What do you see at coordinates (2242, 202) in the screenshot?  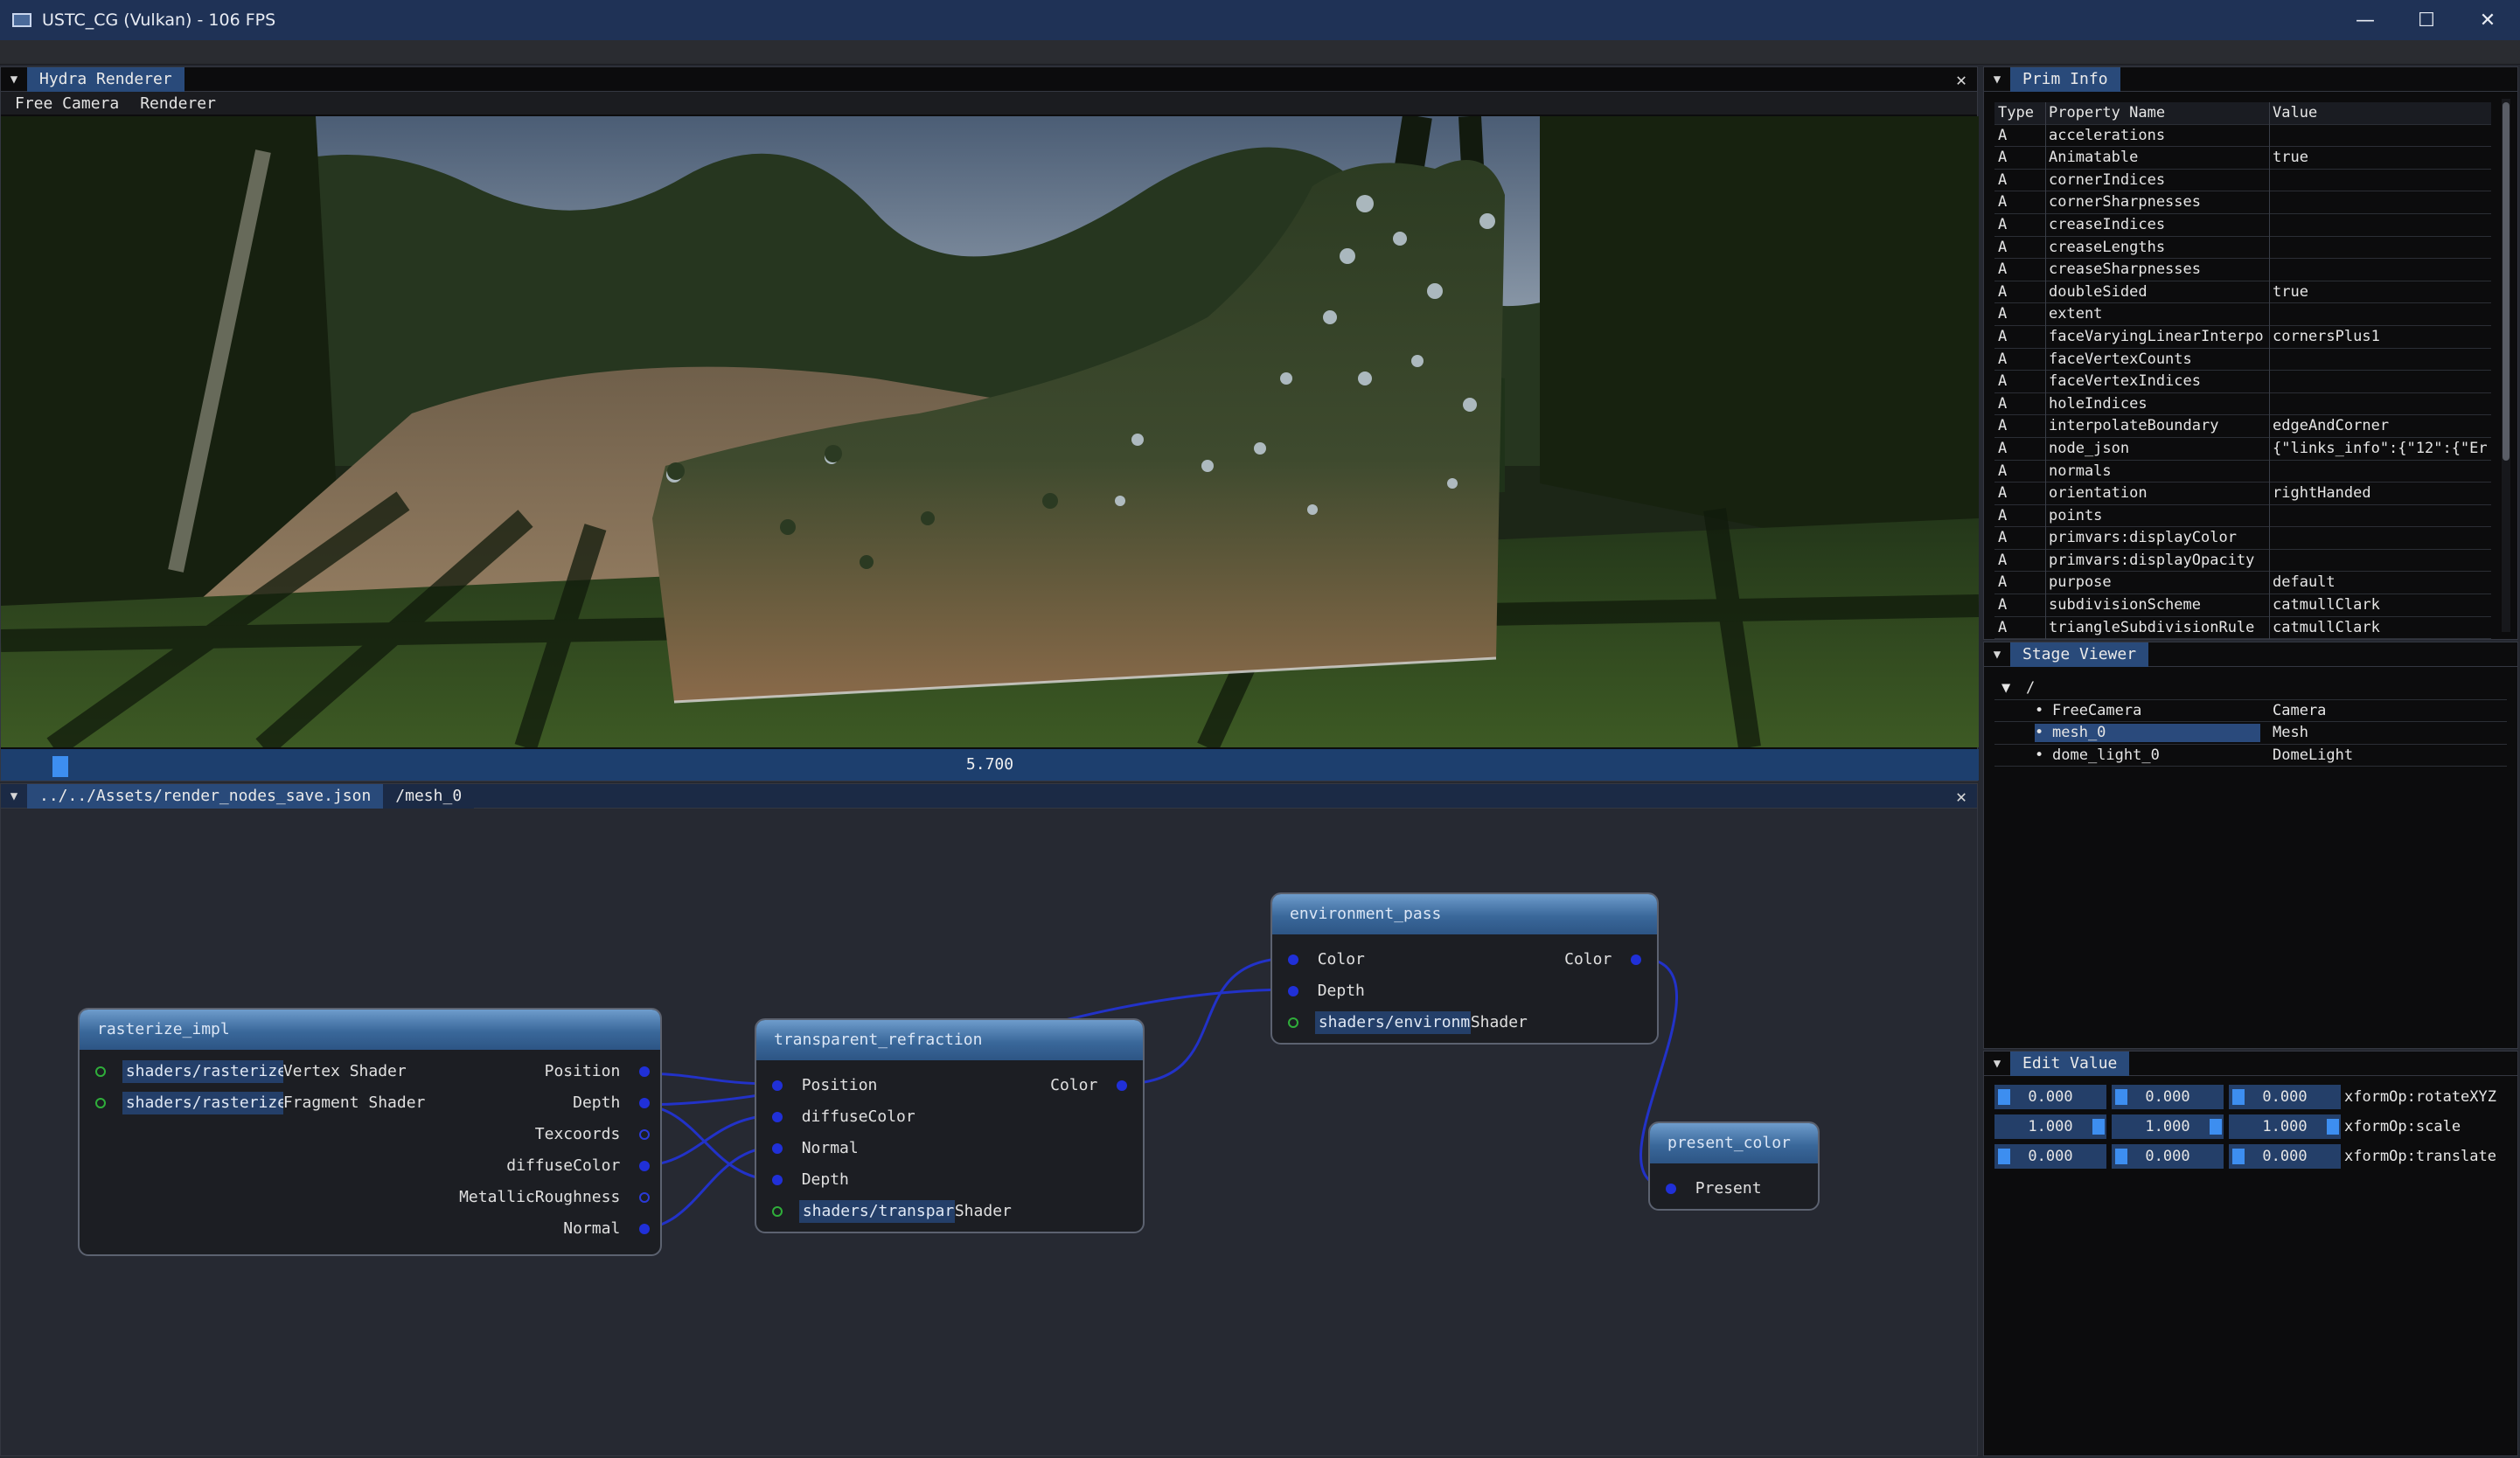 I see `table-row: AcornerSharpnesses` at bounding box center [2242, 202].